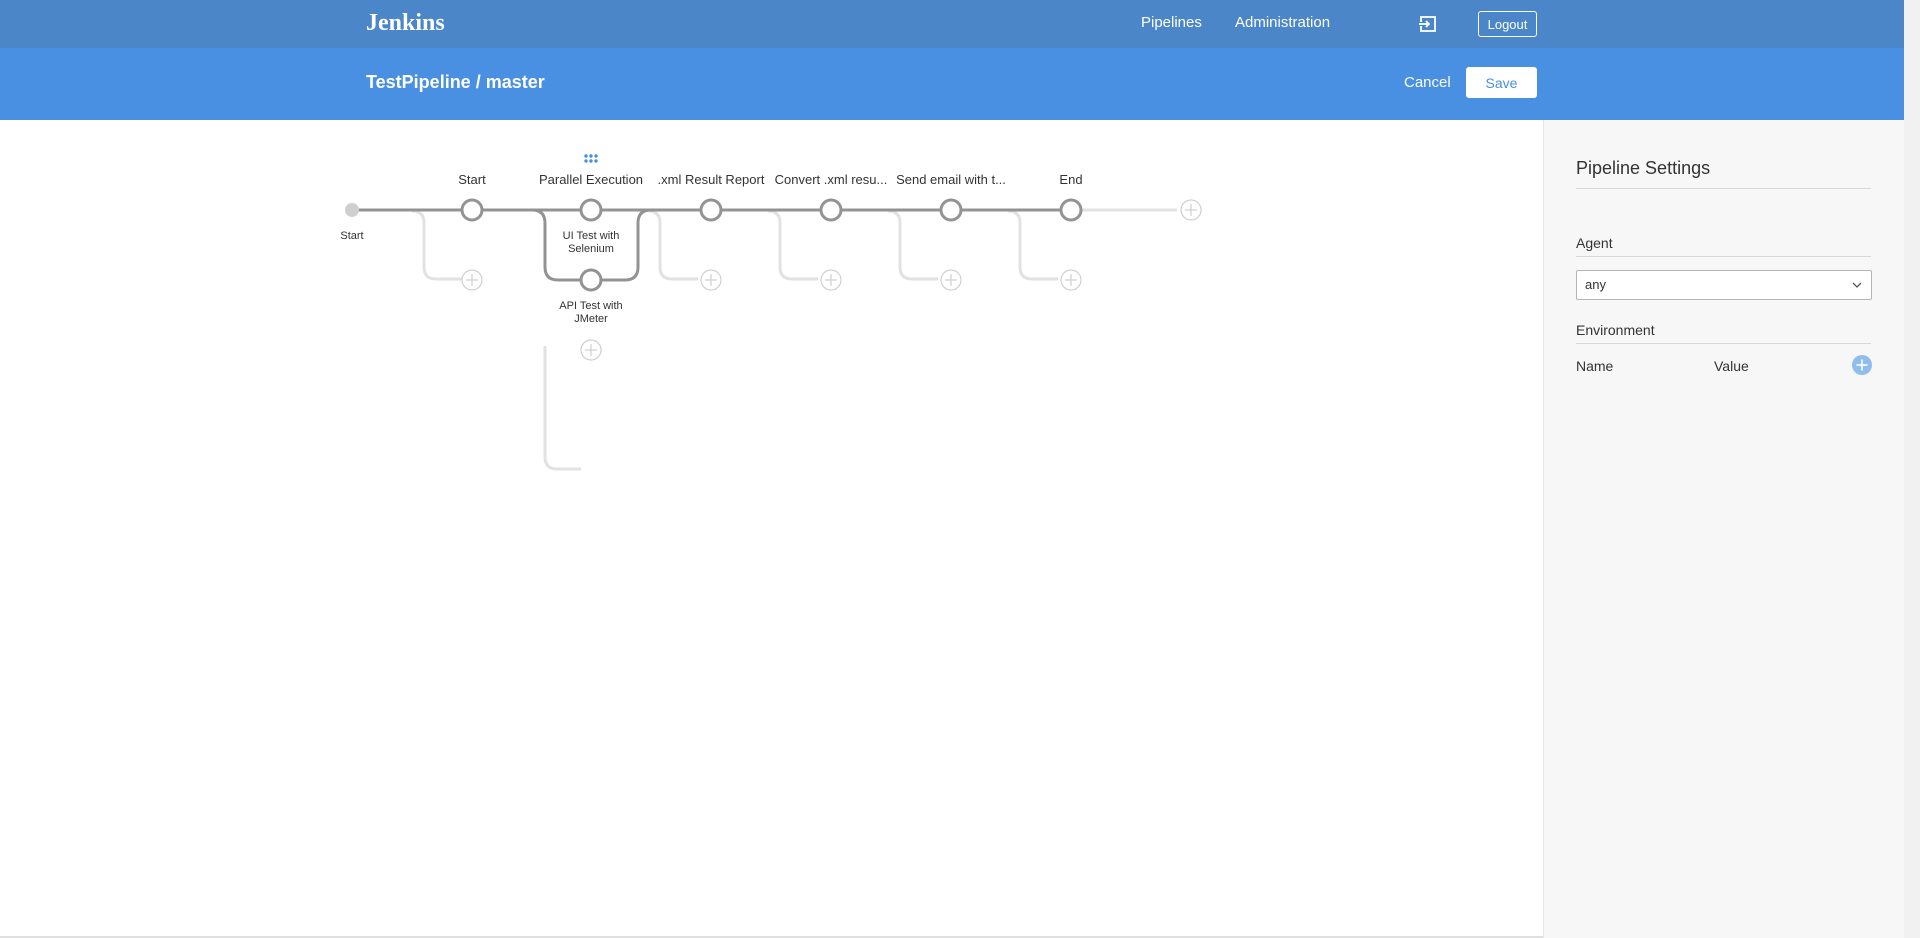  I want to click on agent-label: Agent, so click(1594, 243).